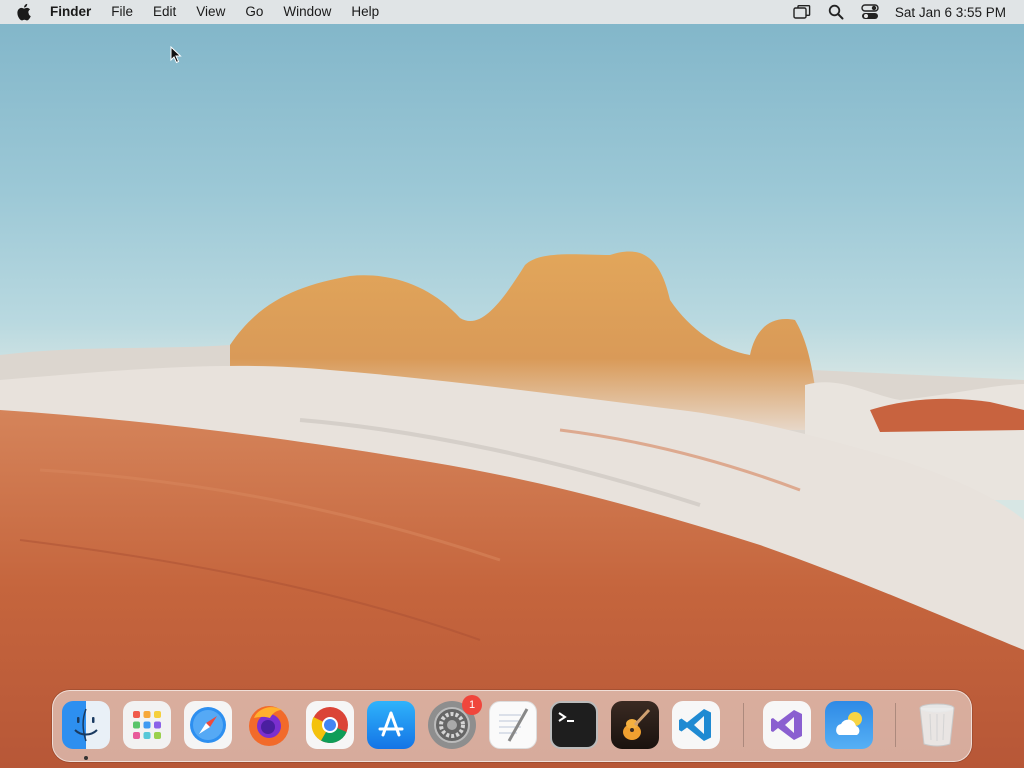  Describe the element at coordinates (307, 12) in the screenshot. I see `menu-window: Window` at that location.